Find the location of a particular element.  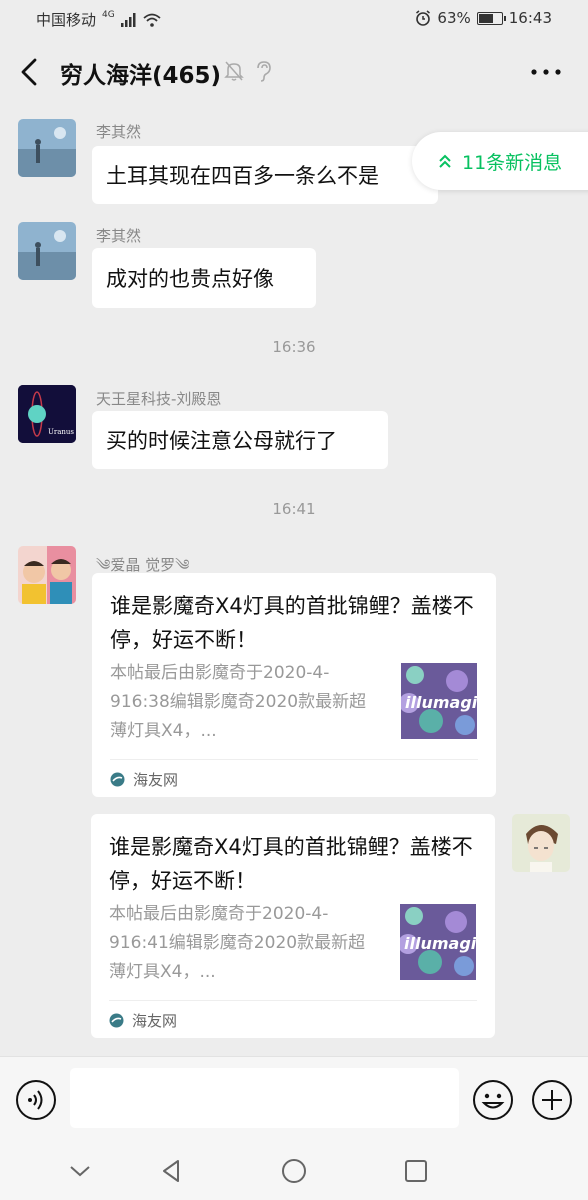

more-dots-icon is located at coordinates (546, 72).